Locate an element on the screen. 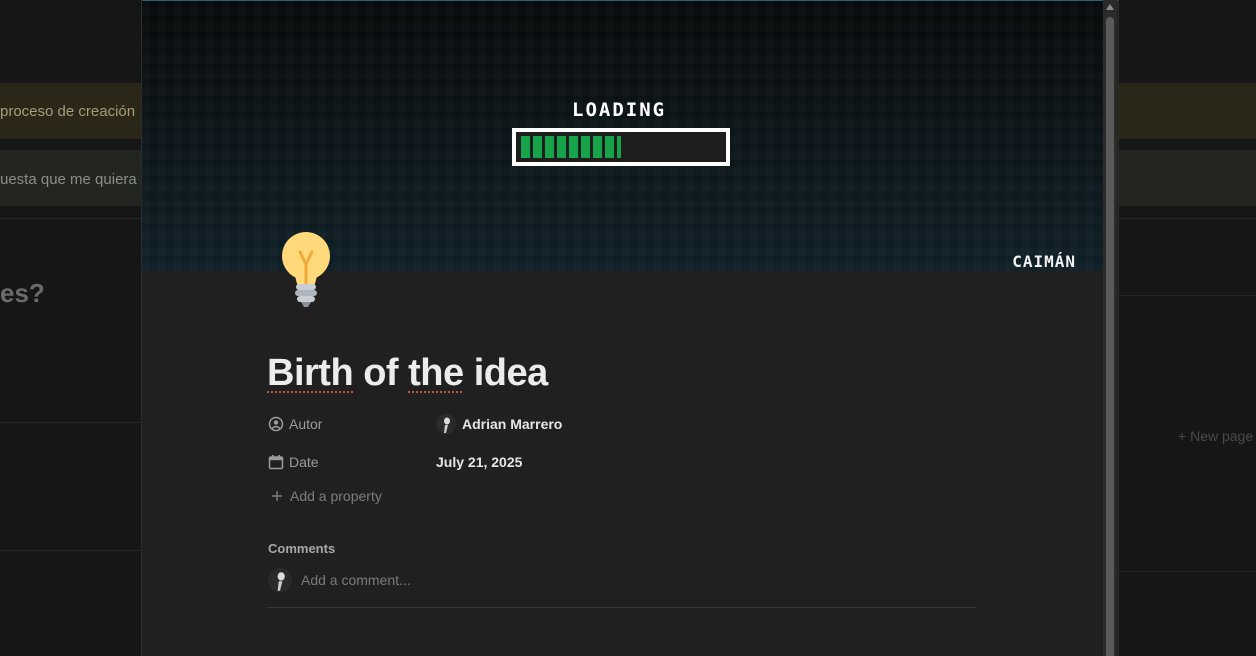 The image size is (1256, 656). new-page-label: New page is located at coordinates (1222, 436).